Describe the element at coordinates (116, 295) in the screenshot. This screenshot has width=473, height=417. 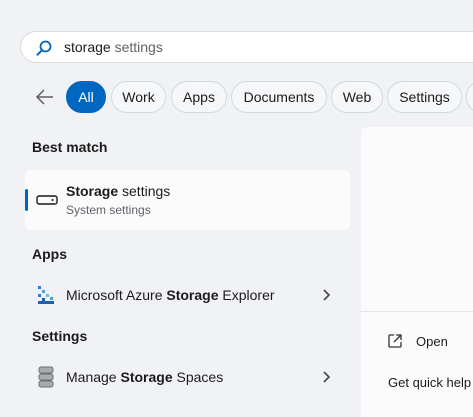
I see `app-label-pre: Microsoft Azure` at that location.